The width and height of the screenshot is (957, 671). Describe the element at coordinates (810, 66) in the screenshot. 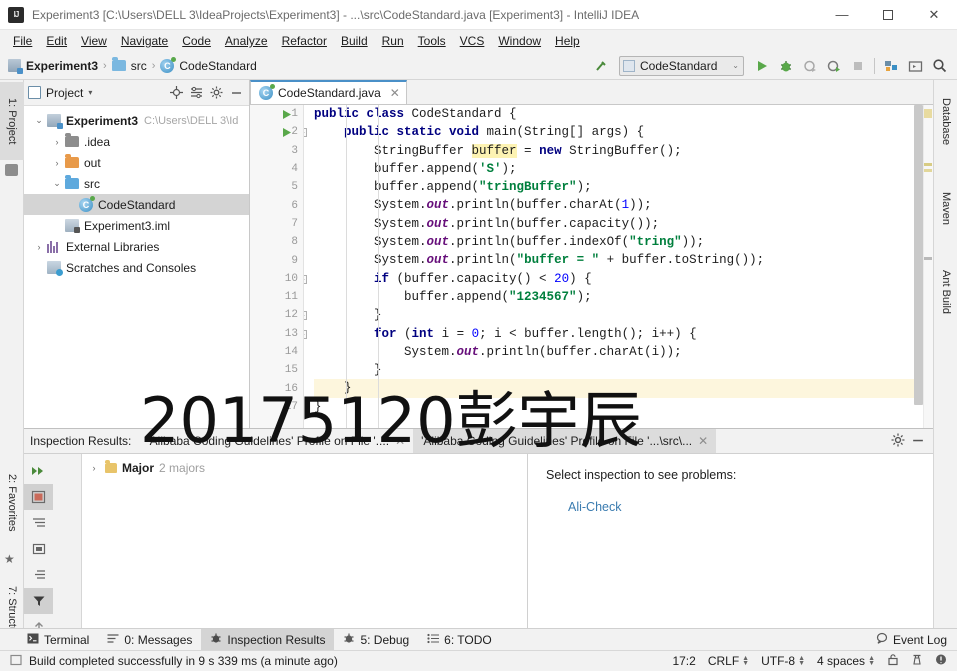

I see `run-coverage-icon` at that location.